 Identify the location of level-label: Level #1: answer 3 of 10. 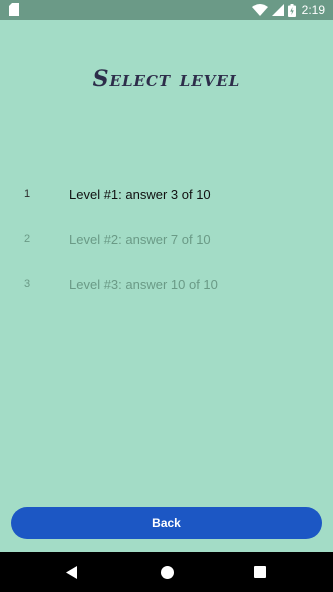
(140, 194).